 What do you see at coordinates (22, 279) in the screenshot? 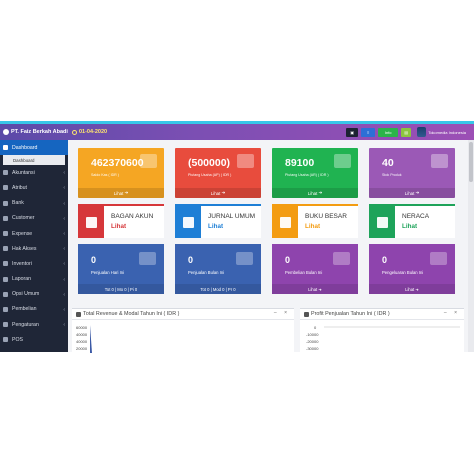
I see `sidebar-item-label: Laporan` at bounding box center [22, 279].